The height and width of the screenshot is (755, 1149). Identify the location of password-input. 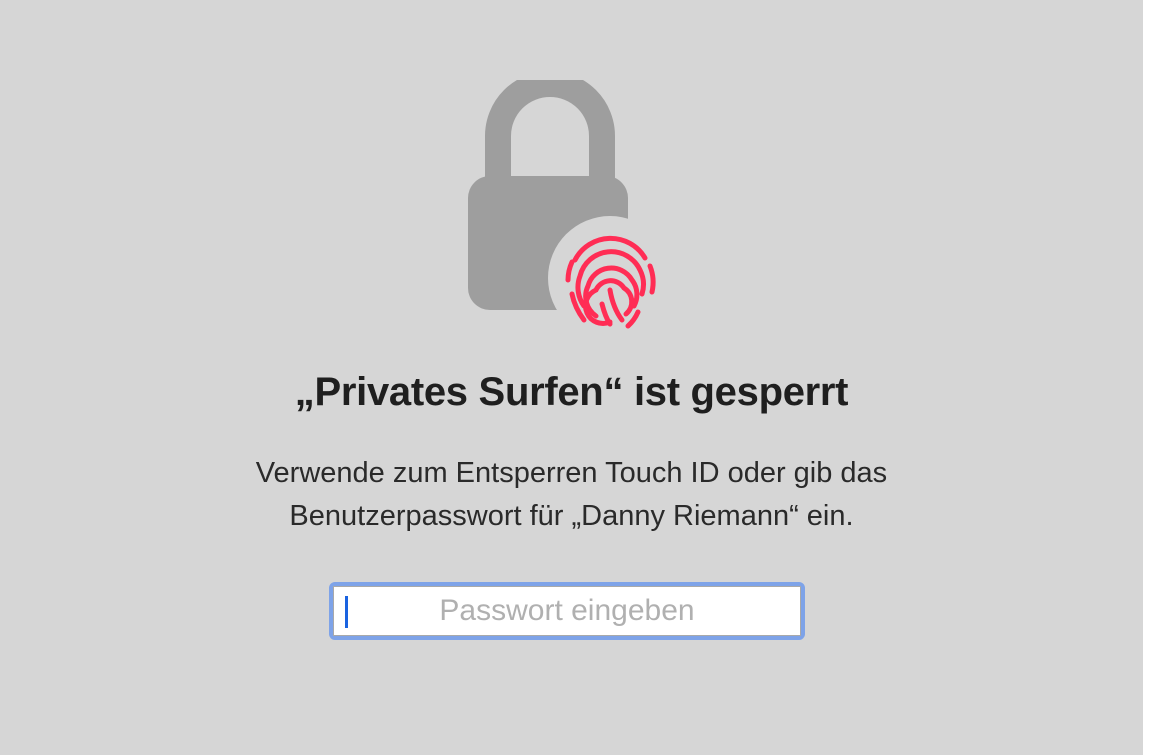
(567, 611).